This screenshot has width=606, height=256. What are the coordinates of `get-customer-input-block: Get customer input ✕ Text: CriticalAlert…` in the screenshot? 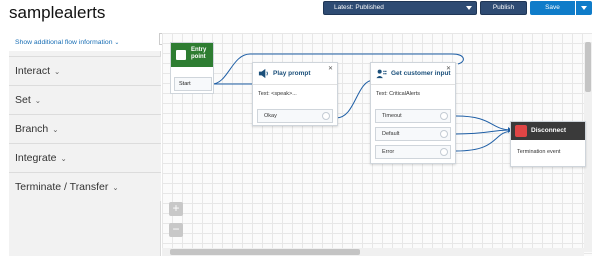 It's located at (413, 113).